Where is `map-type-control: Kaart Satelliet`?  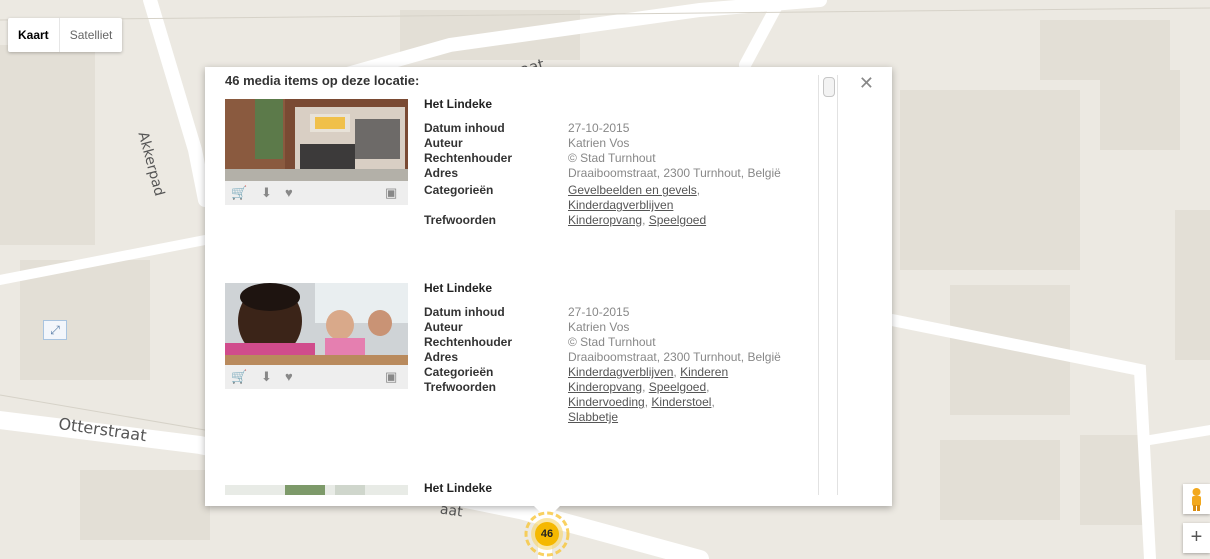
map-type-control: Kaart Satelliet is located at coordinates (65, 35).